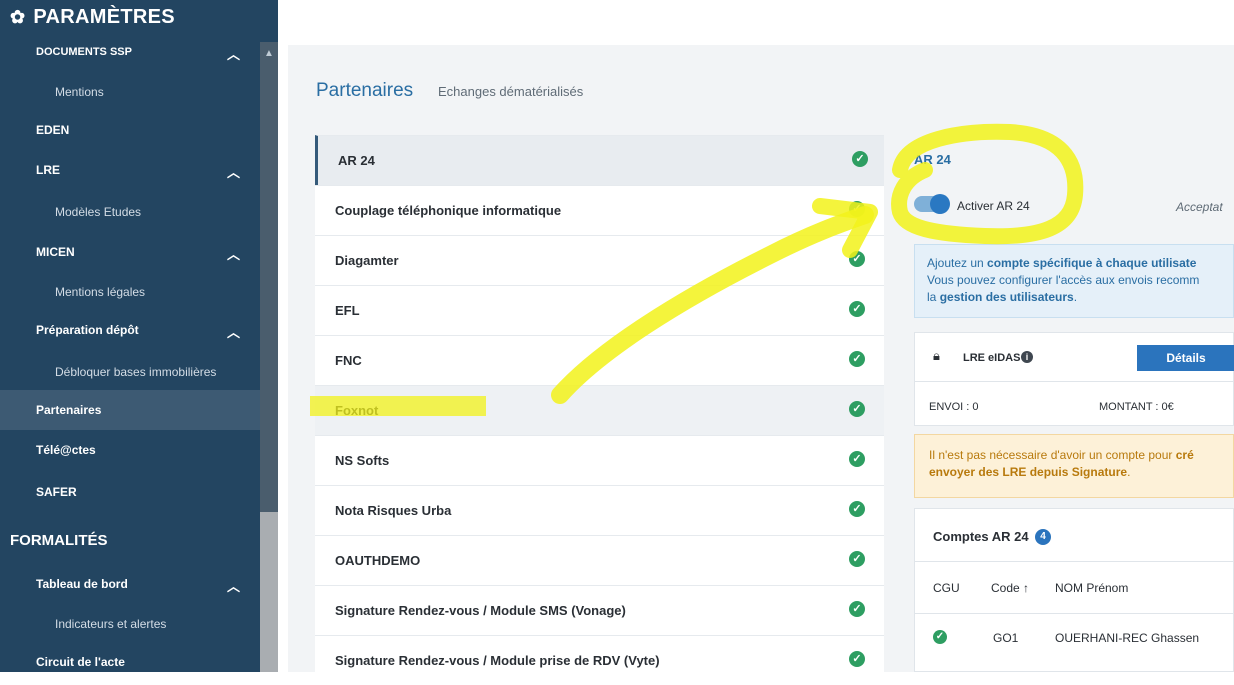 Image resolution: width=1234 pixels, height=685 pixels. I want to click on accounts-title: Comptes AR 24, so click(981, 536).